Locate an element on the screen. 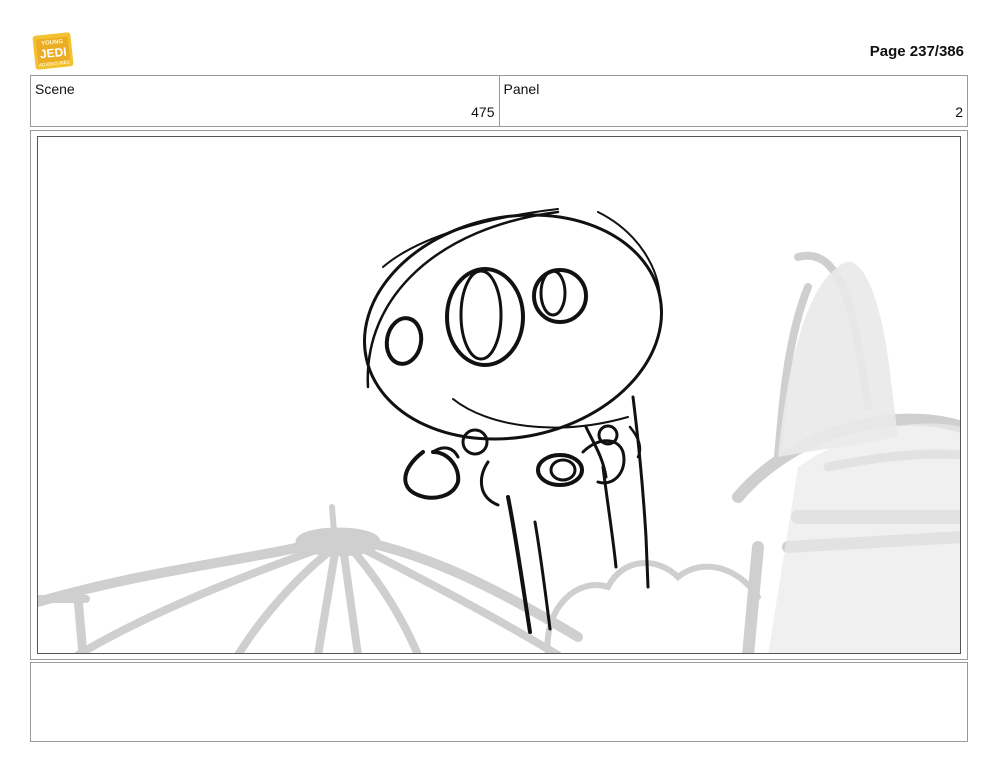 This screenshot has height=773, width=1000. page-number: Page 237/386 is located at coordinates (916, 51).